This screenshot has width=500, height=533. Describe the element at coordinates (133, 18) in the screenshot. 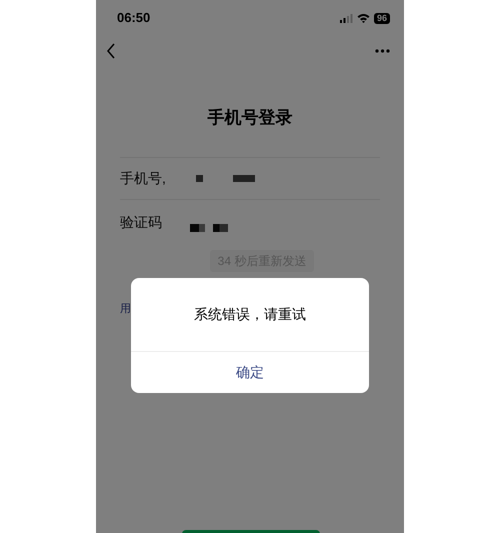

I see `status-time: 06:50` at that location.